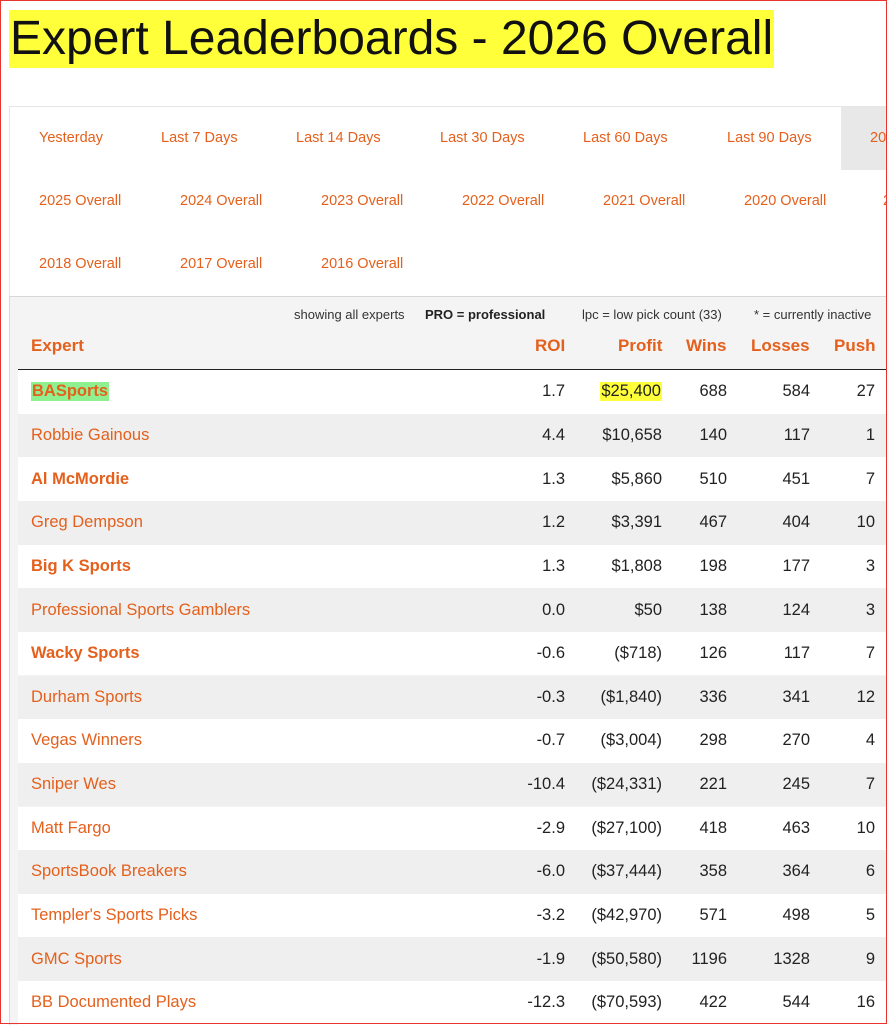 The height and width of the screenshot is (1025, 887). I want to click on expert-name-link: Al McMordie, so click(80, 479).